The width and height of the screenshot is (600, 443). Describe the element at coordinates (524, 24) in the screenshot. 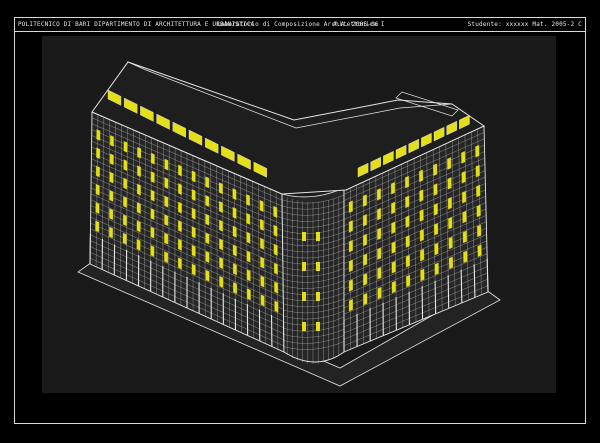

I see `student-label: Studente: xxxxxx Mat. 2005-2 C` at that location.